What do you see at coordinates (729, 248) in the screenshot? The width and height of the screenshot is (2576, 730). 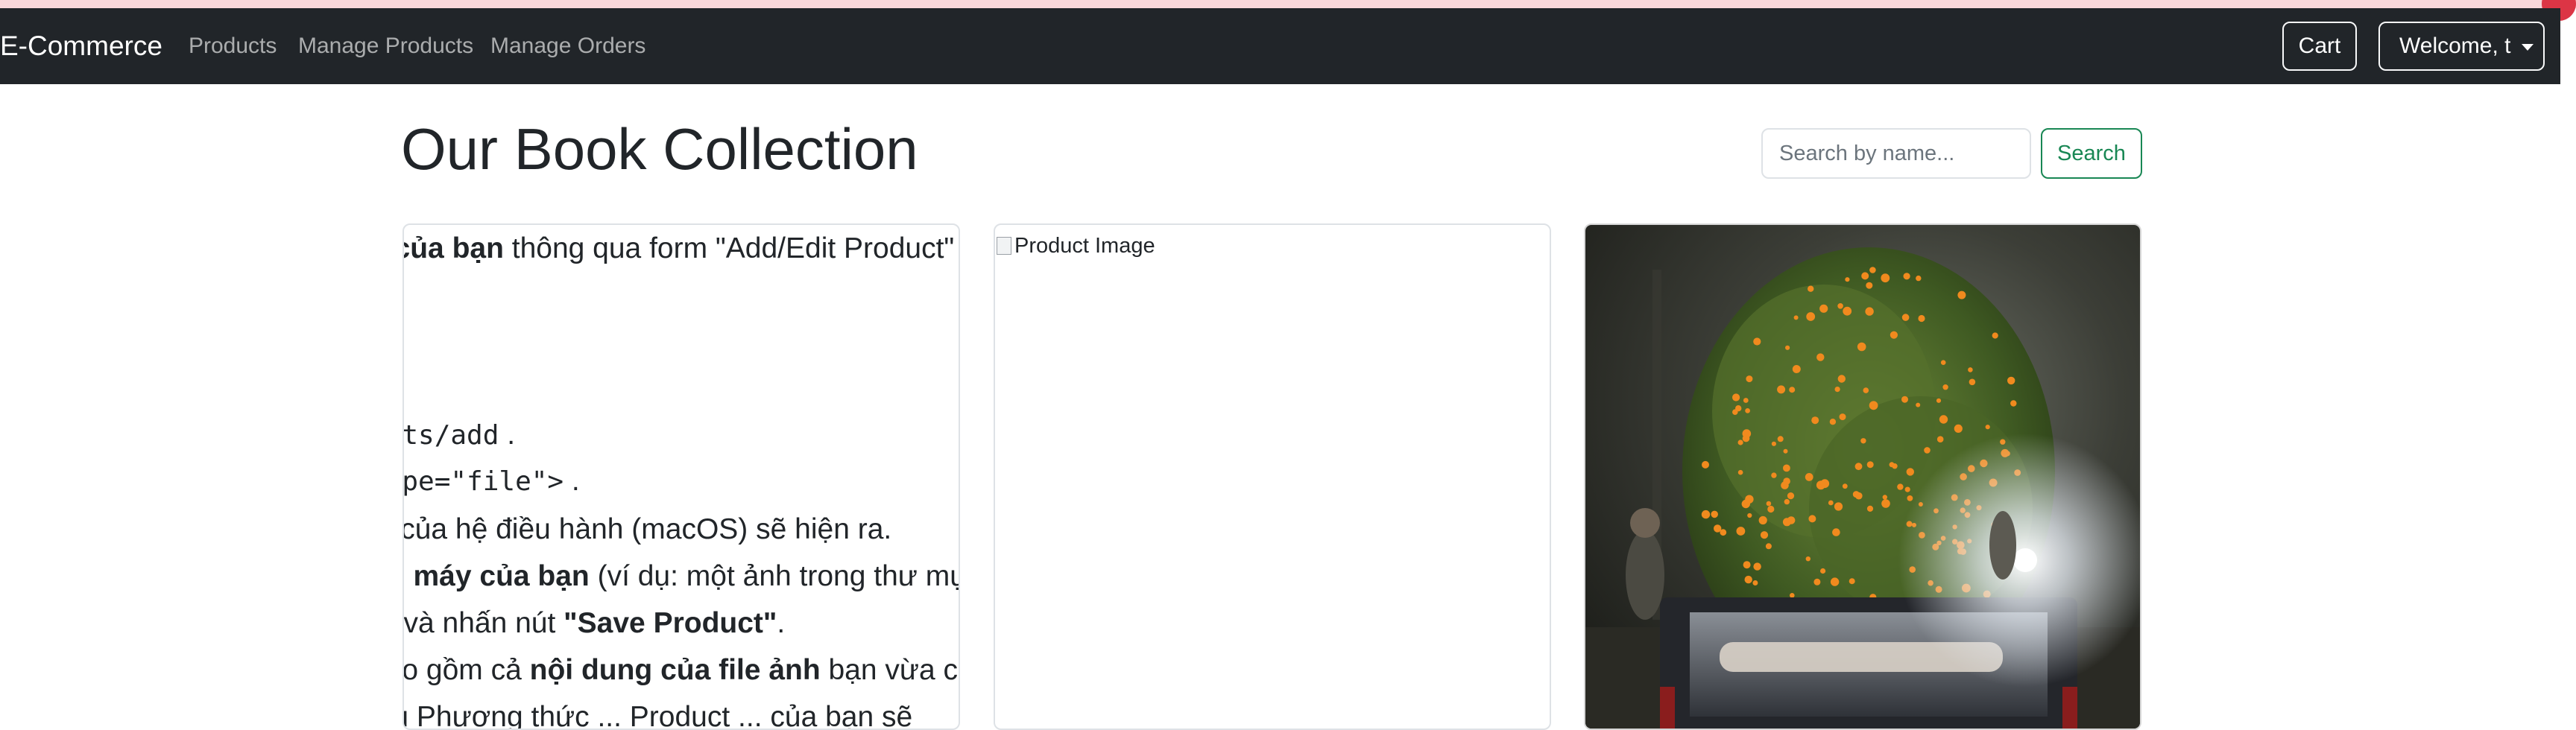 I see `description-segment: thông qua form "Add/Edit Product"` at bounding box center [729, 248].